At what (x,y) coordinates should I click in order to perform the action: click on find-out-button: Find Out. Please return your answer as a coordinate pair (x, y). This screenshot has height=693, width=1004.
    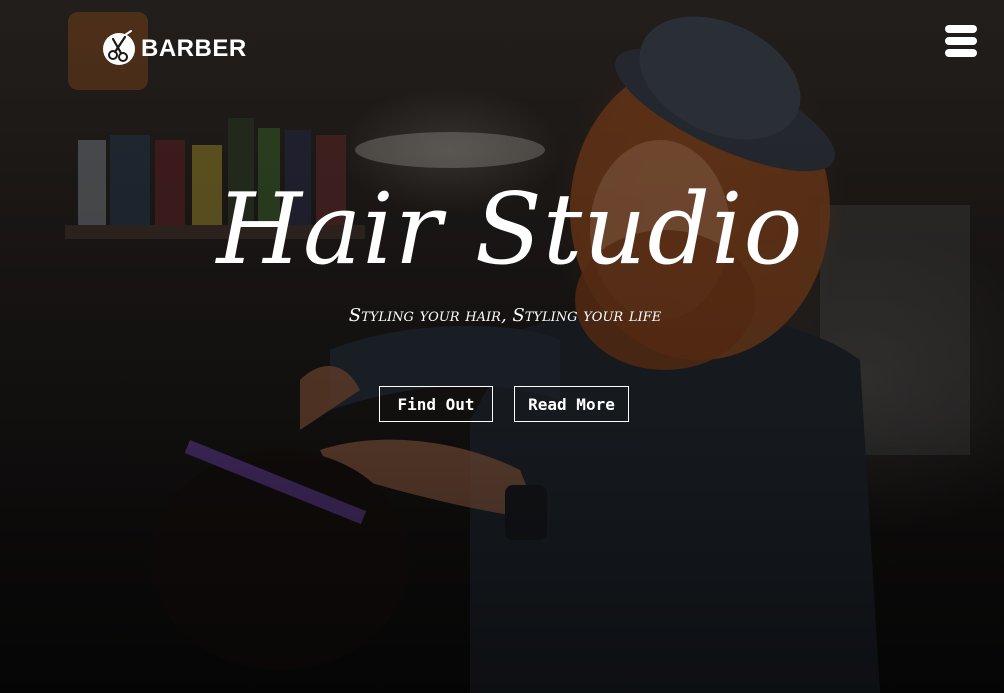
    Looking at the image, I should click on (436, 404).